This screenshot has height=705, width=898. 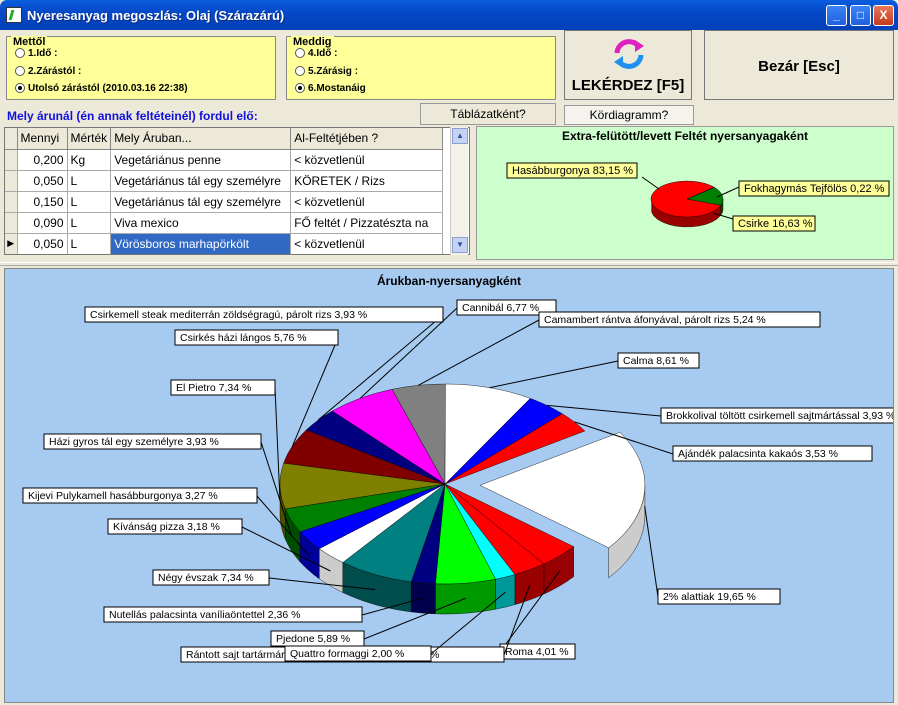 What do you see at coordinates (42, 223) in the screenshot?
I see `cell-quantity: 0,090` at bounding box center [42, 223].